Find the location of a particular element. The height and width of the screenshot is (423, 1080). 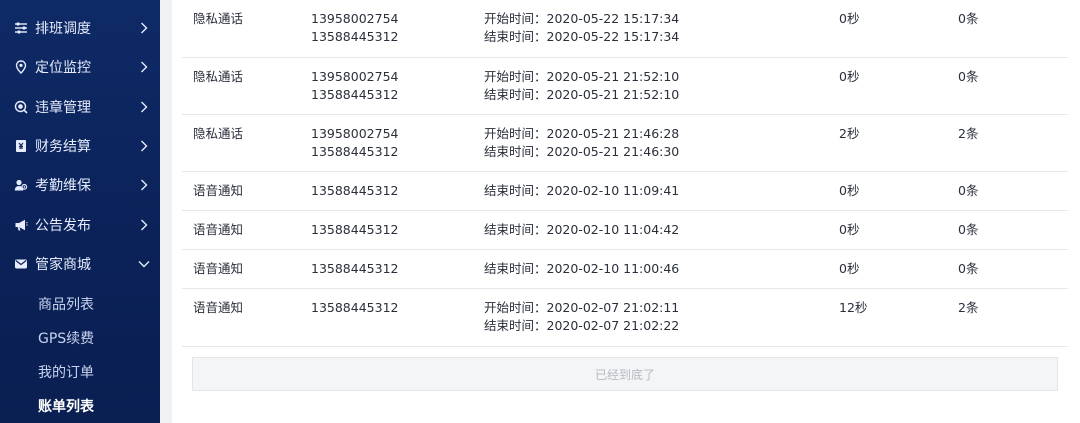

receipt-icon is located at coordinates (21, 146).